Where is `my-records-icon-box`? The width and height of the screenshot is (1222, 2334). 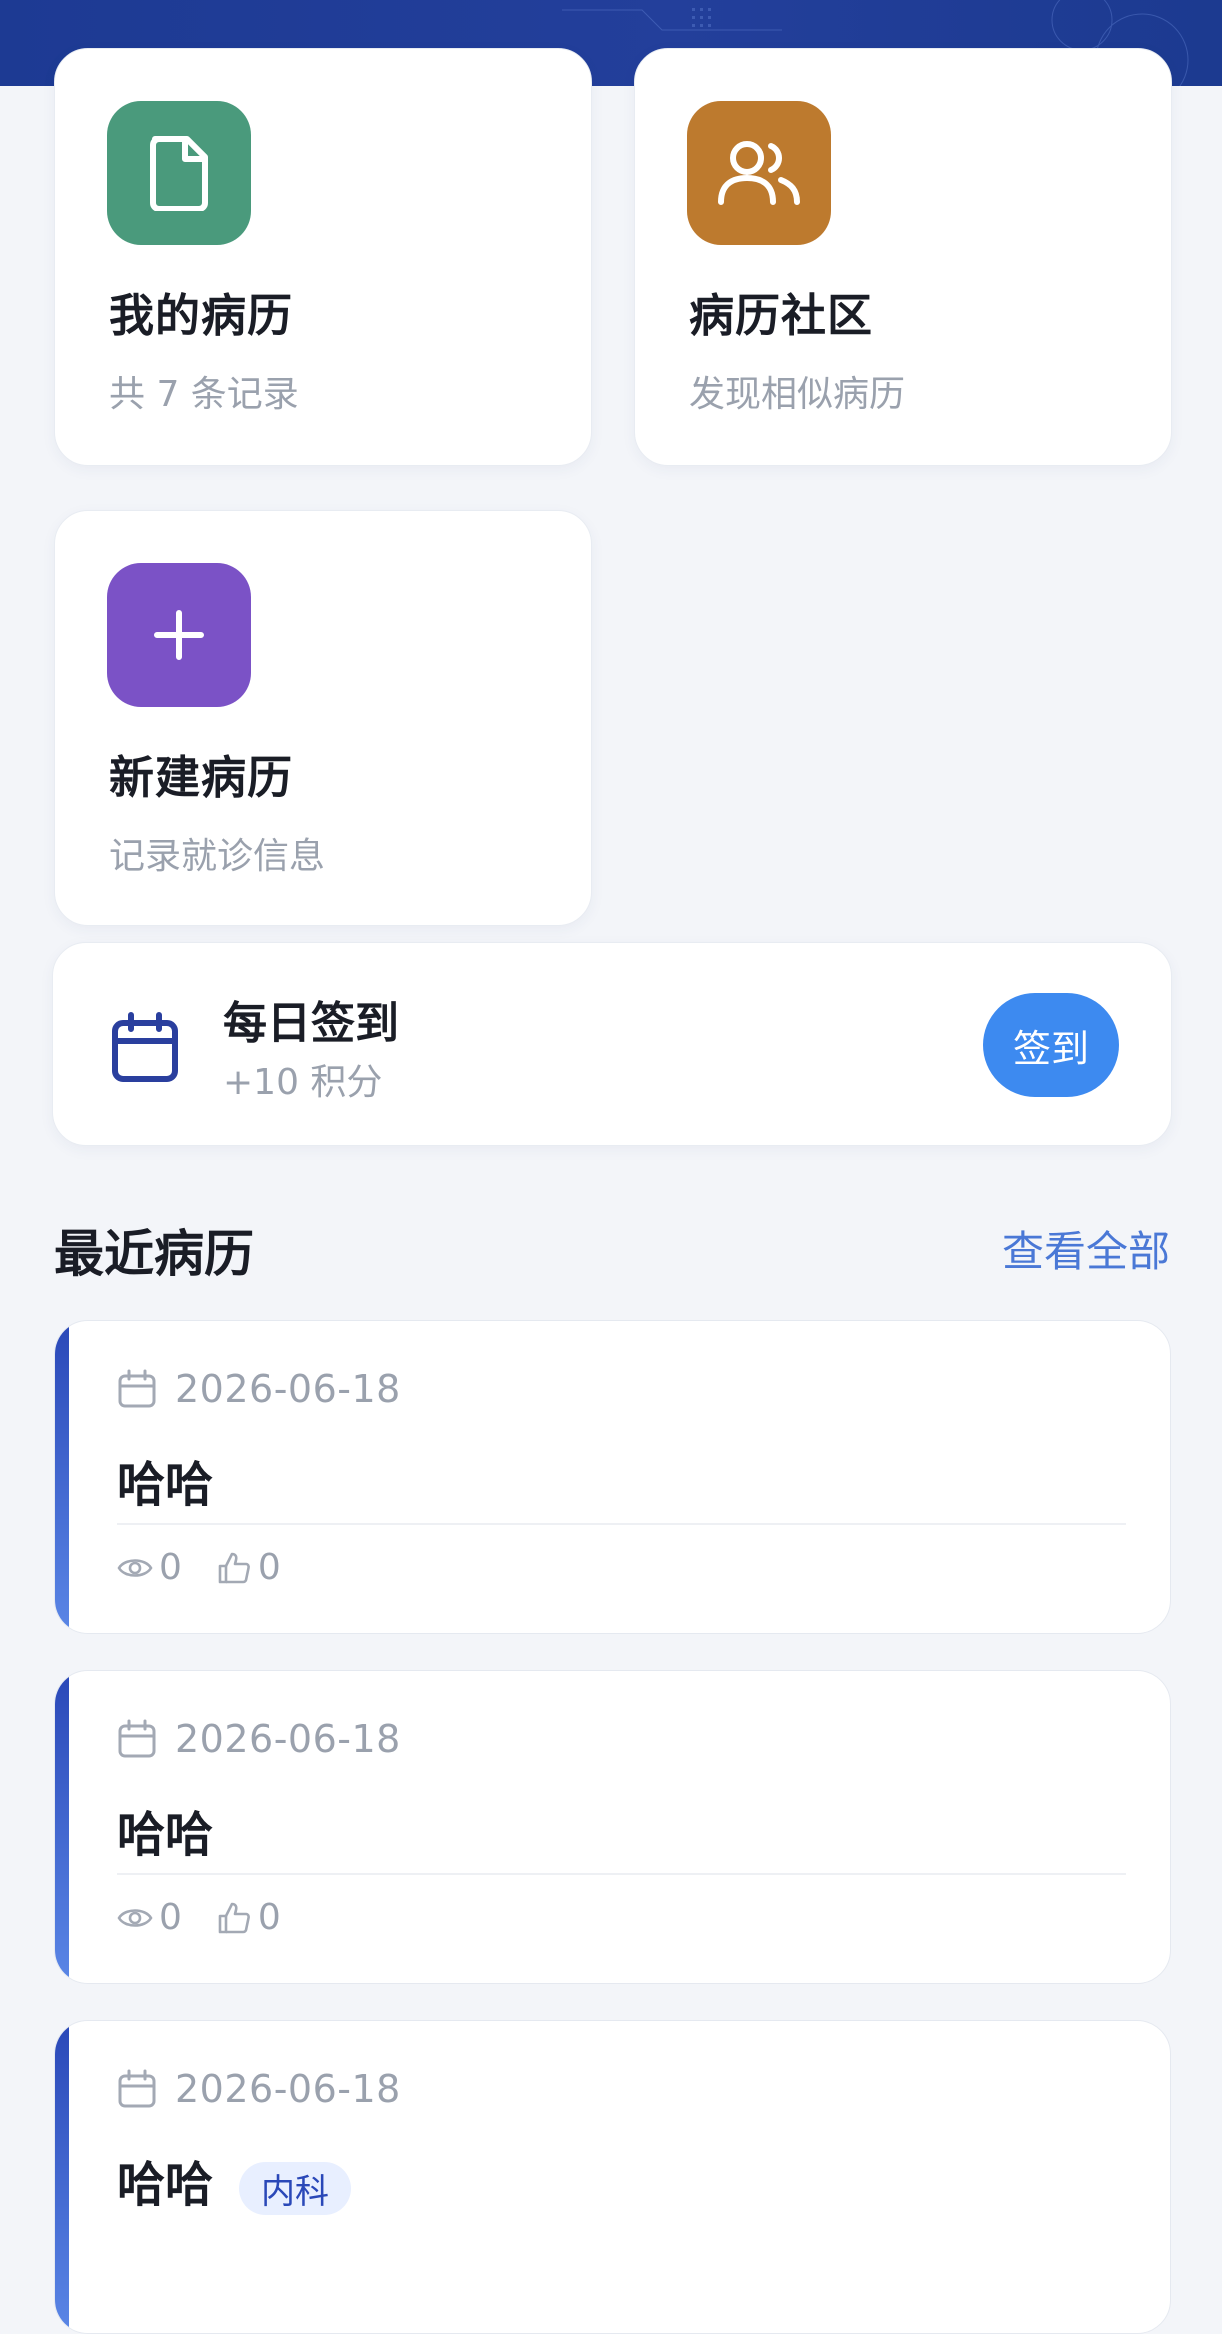 my-records-icon-box is located at coordinates (179, 173).